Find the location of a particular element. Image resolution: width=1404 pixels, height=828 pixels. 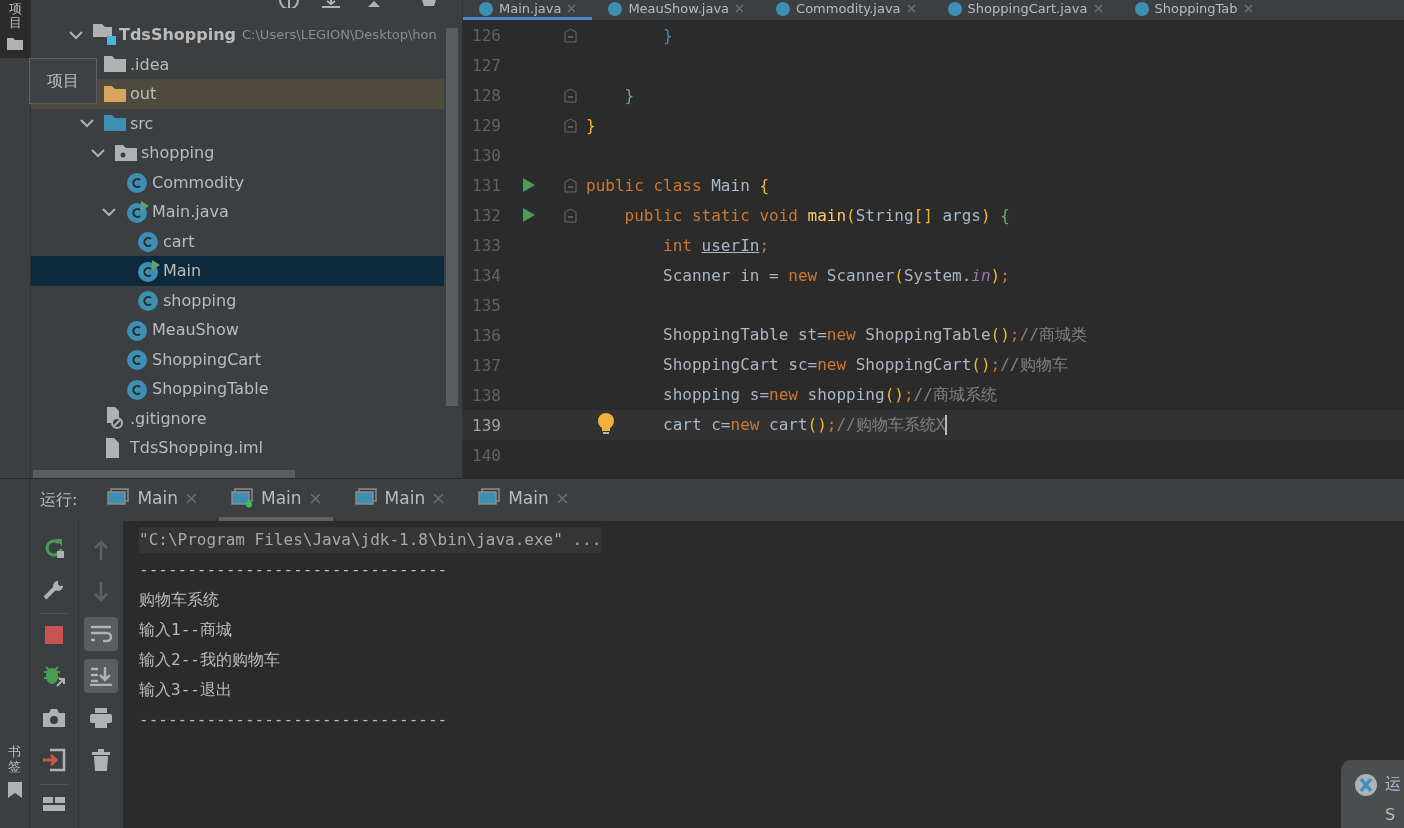

line-number: 128 is located at coordinates (486, 95).